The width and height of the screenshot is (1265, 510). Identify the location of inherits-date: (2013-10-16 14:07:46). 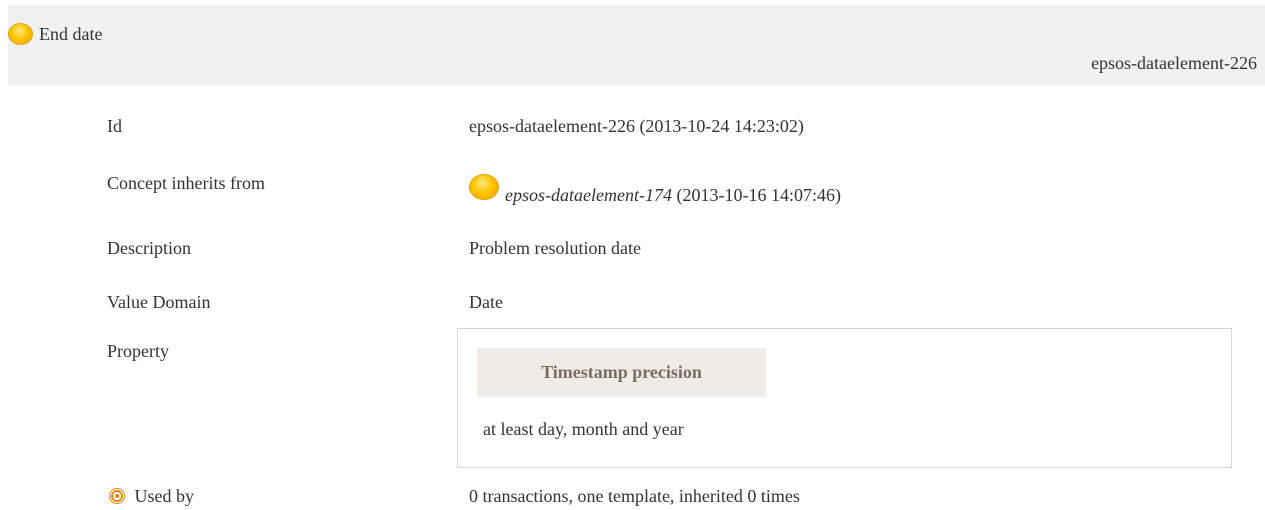
(758, 195).